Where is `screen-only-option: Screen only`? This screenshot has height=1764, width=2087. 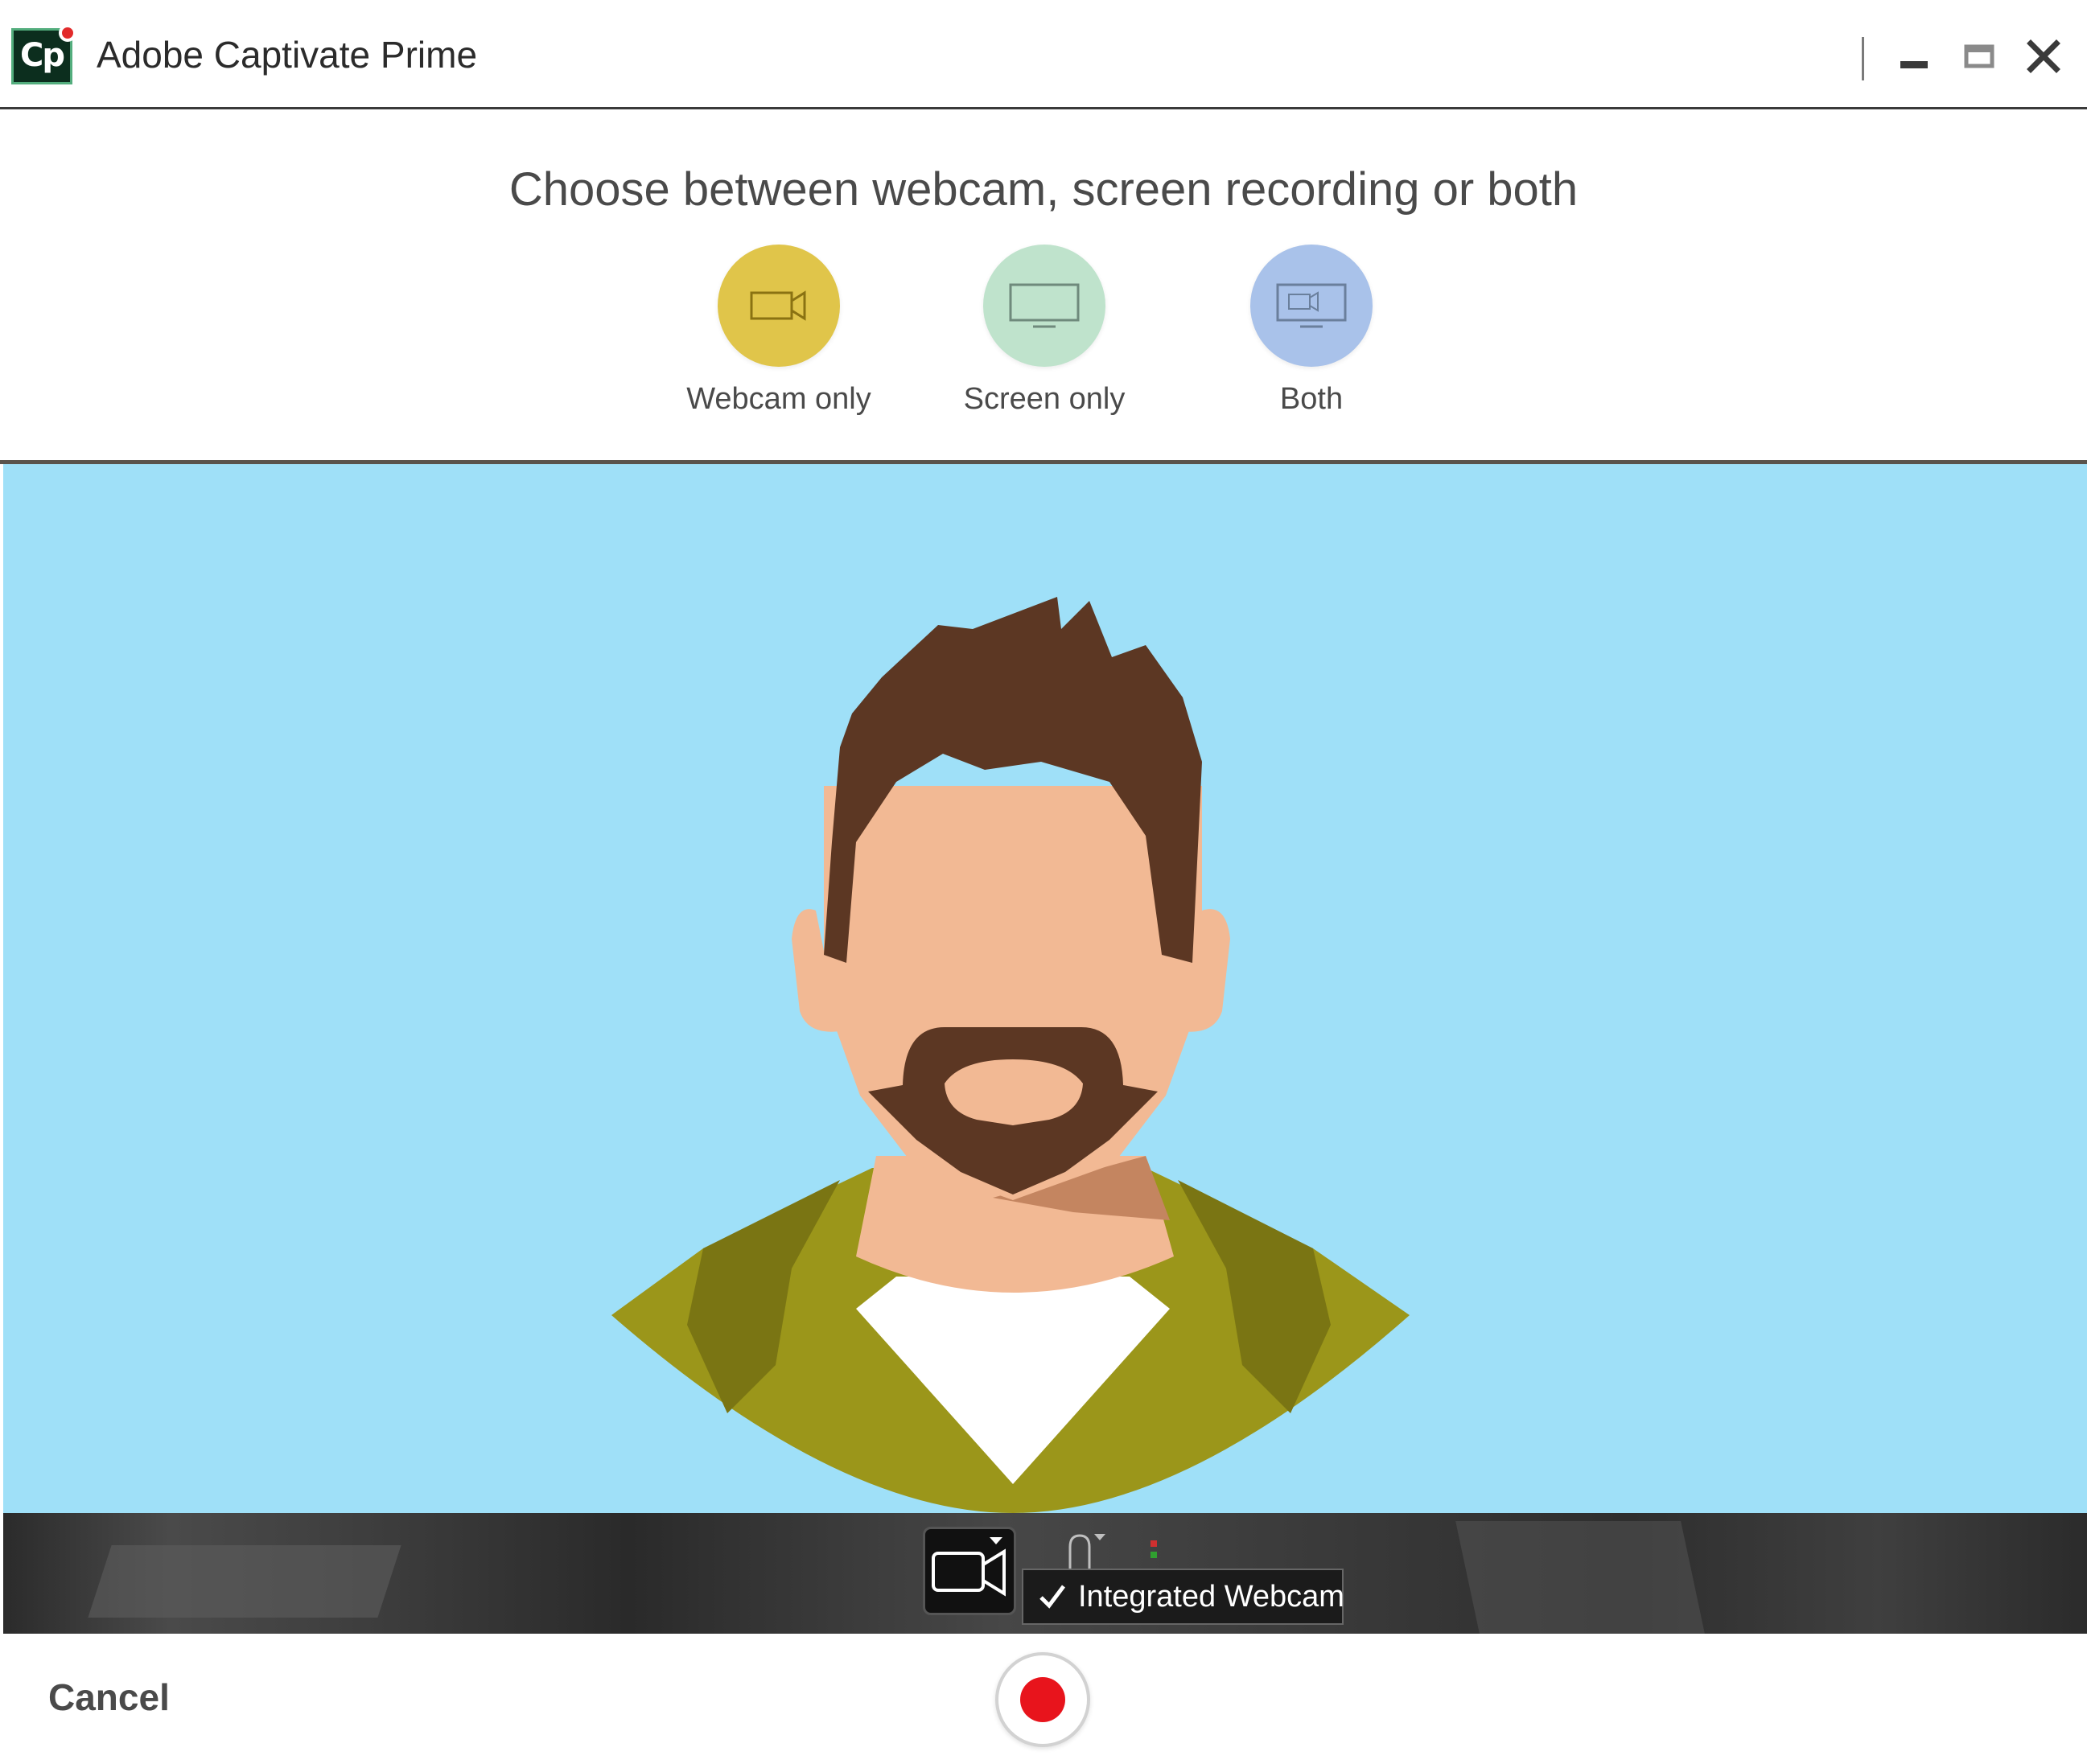 screen-only-option: Screen only is located at coordinates (1044, 332).